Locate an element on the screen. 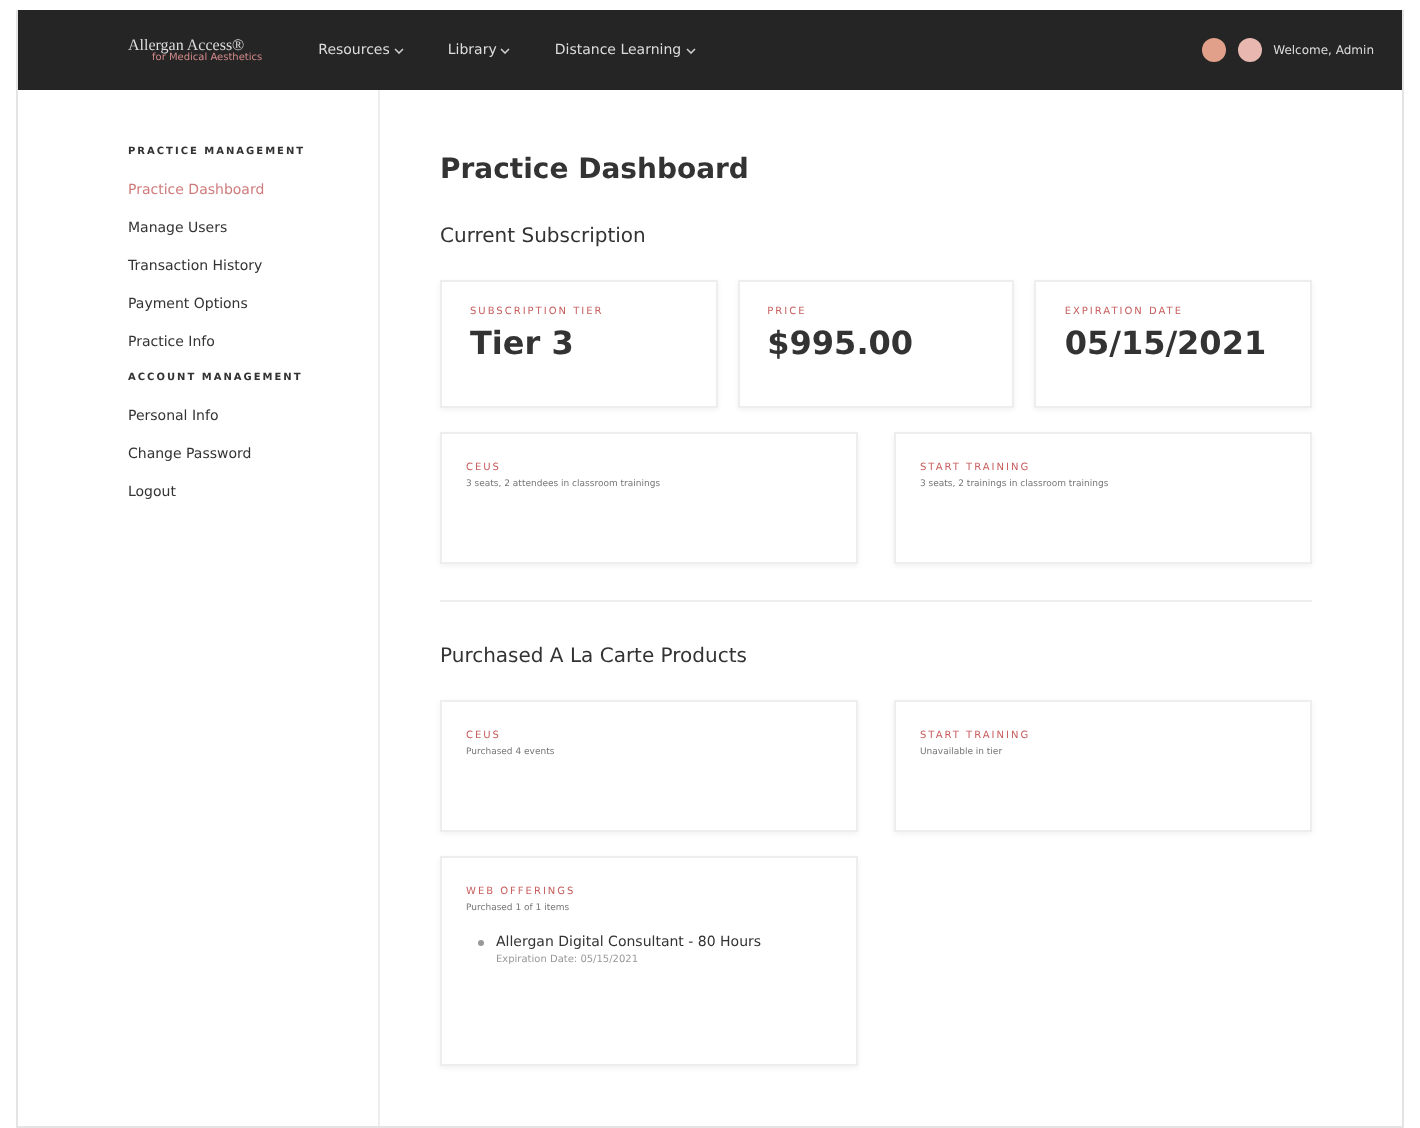 Image resolution: width=1420 pixels, height=1128 pixels. stat-value: Tier 3 is located at coordinates (523, 343).